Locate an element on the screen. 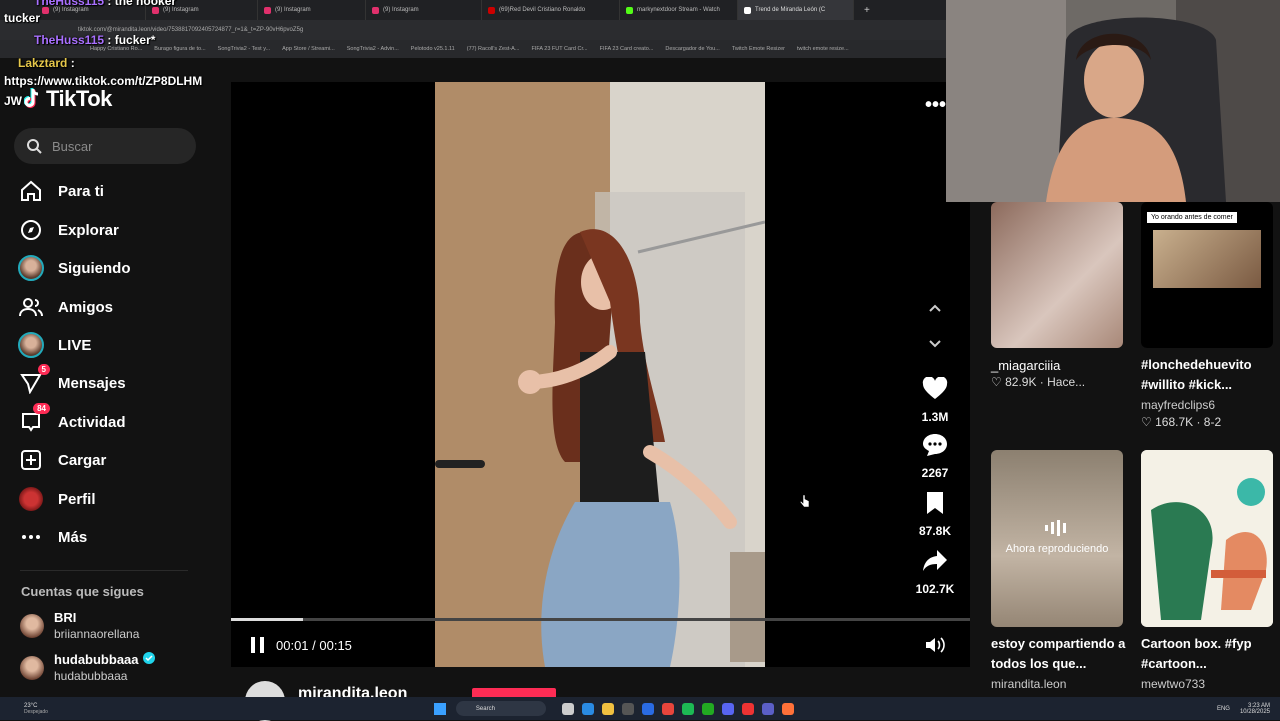  account-handle: briiannaorellana is located at coordinates (97, 634).